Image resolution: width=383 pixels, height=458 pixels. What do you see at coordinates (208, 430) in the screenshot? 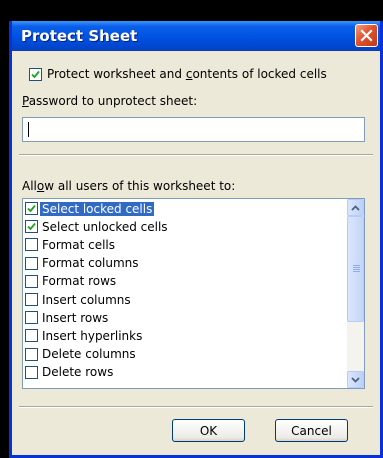
I see `ok-button: OK` at bounding box center [208, 430].